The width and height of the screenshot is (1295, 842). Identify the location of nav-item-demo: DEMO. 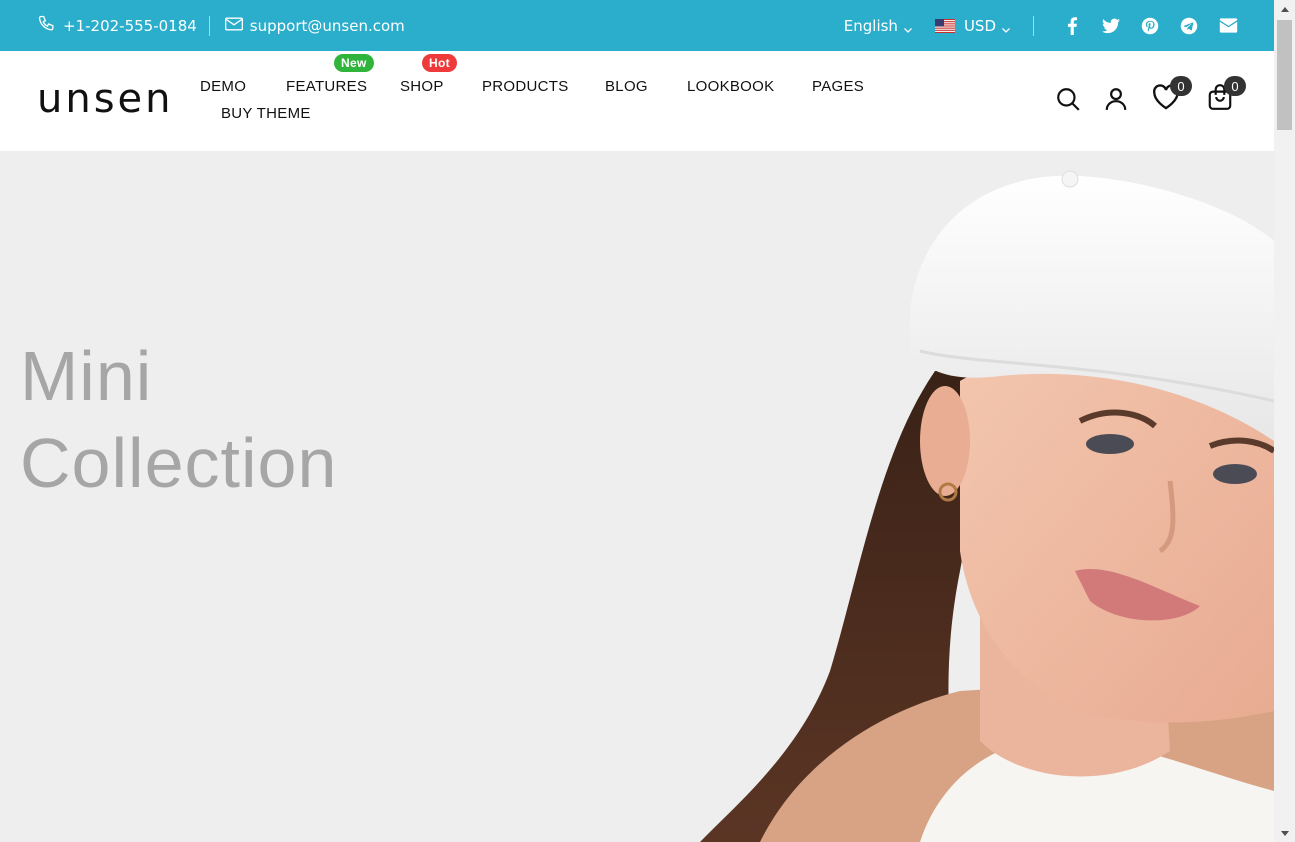
(223, 86).